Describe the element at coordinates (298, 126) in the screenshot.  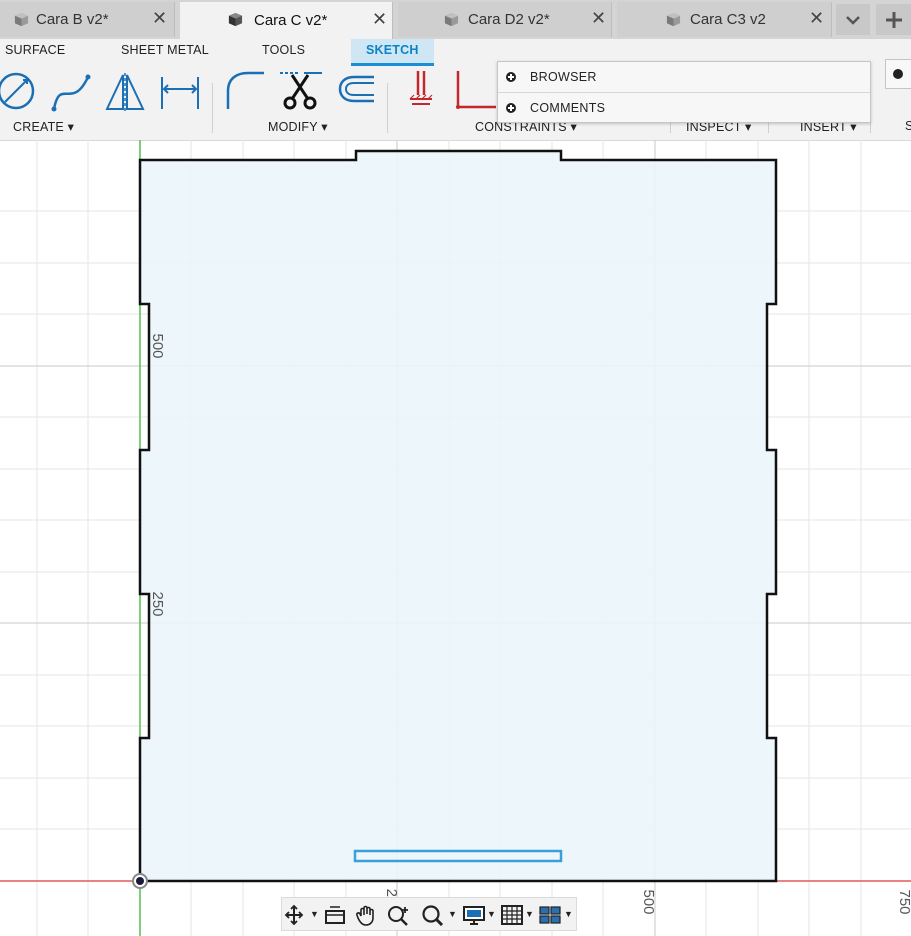
I see `modify-group-label: MODIFY ▾` at that location.